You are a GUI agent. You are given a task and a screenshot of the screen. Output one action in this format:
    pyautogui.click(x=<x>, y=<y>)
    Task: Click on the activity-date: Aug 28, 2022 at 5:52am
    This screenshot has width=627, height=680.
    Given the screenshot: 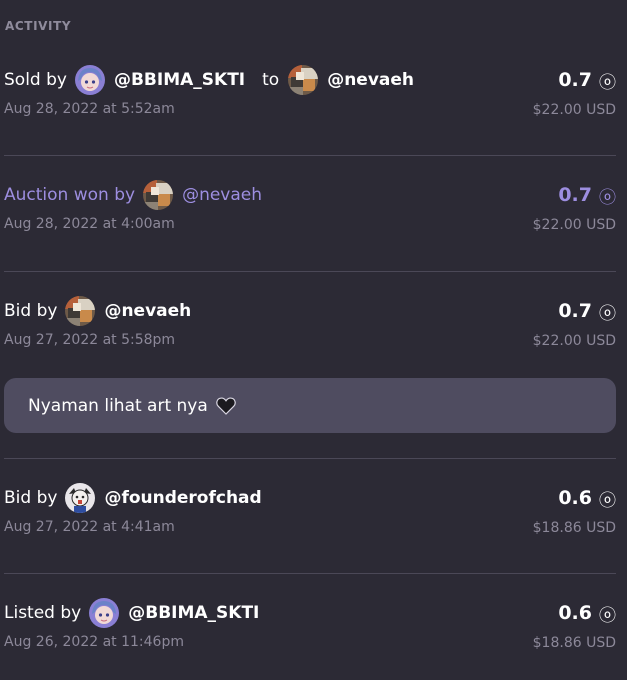 What is the action you would take?
    pyautogui.click(x=89, y=109)
    